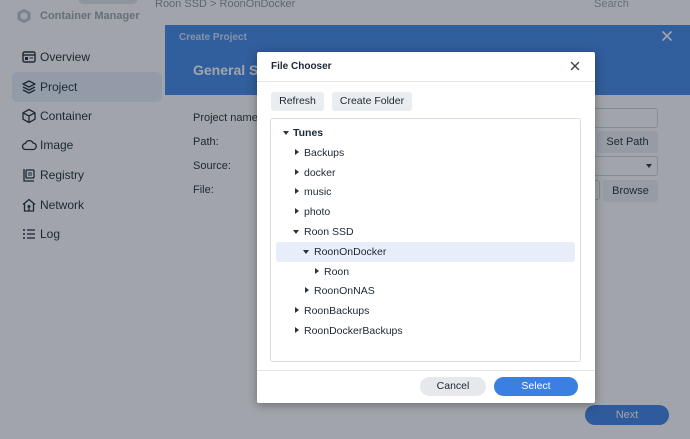 The width and height of the screenshot is (690, 439). What do you see at coordinates (426, 67) in the screenshot?
I see `file-chooser-header: File Chooser` at bounding box center [426, 67].